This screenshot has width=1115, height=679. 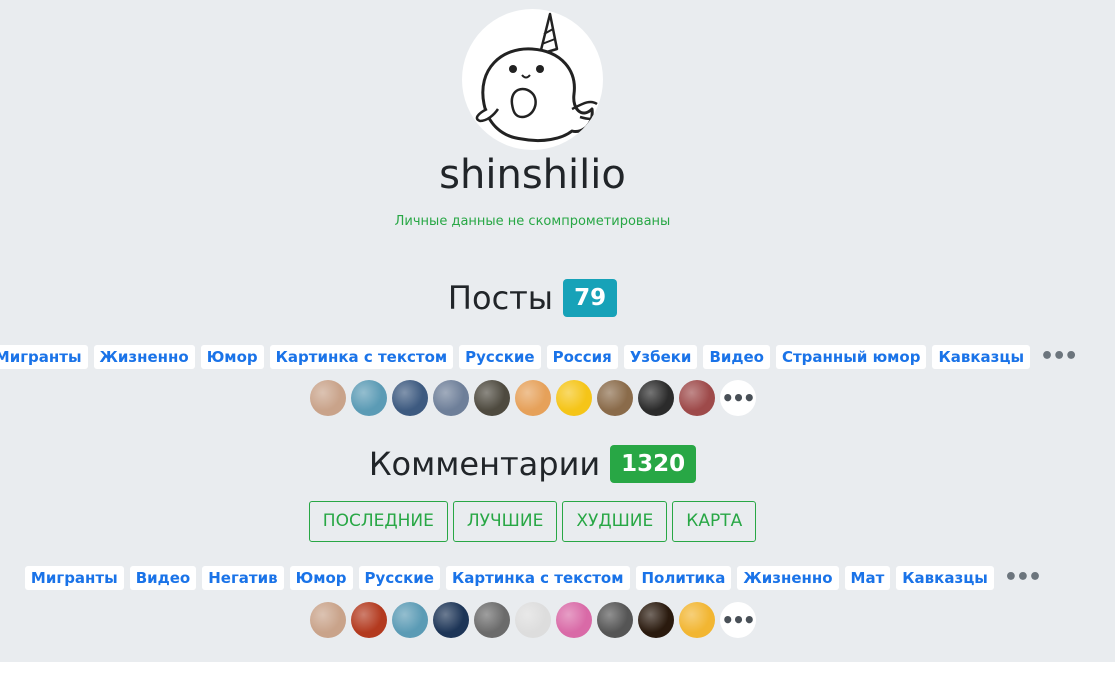 What do you see at coordinates (737, 620) in the screenshot?
I see `comments-communities-more-icon: •••` at bounding box center [737, 620].